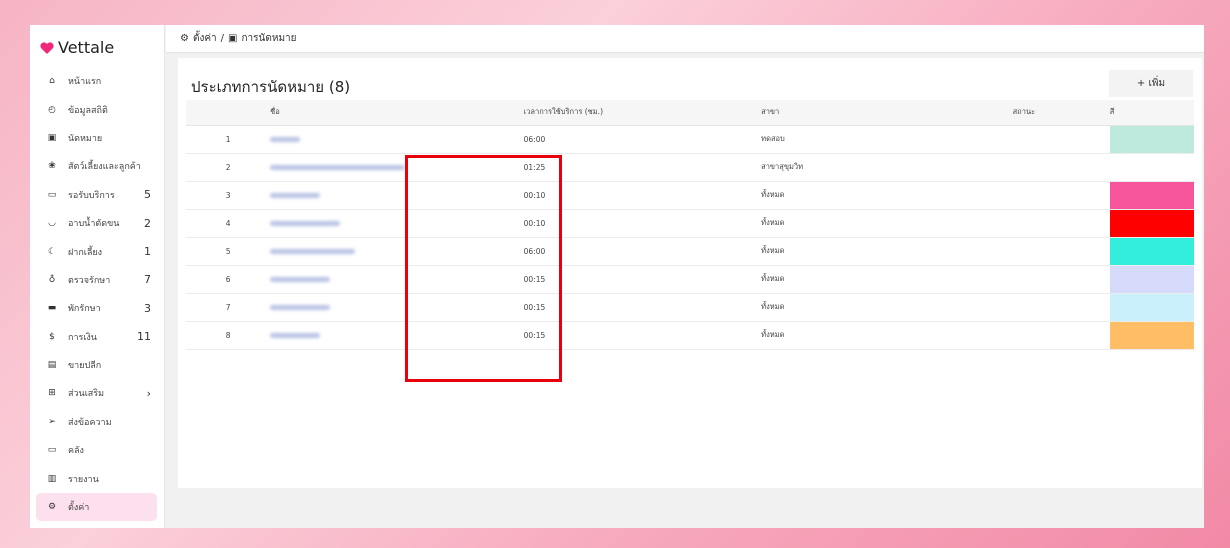 The width and height of the screenshot is (1230, 548). Describe the element at coordinates (104, 167) in the screenshot. I see `sidebar-item-label: สัตว์เลี้ยงและลูกค้า` at that location.